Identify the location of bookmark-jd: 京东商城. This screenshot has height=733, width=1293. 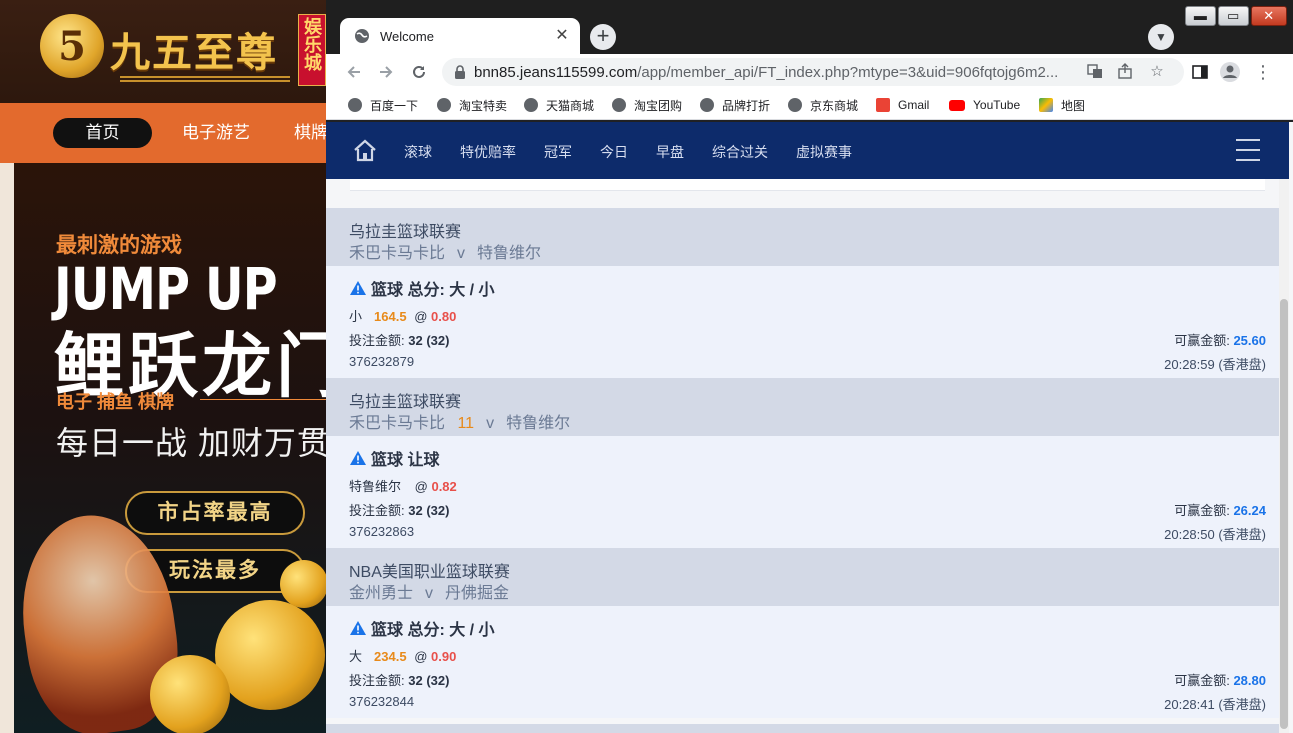
(823, 105).